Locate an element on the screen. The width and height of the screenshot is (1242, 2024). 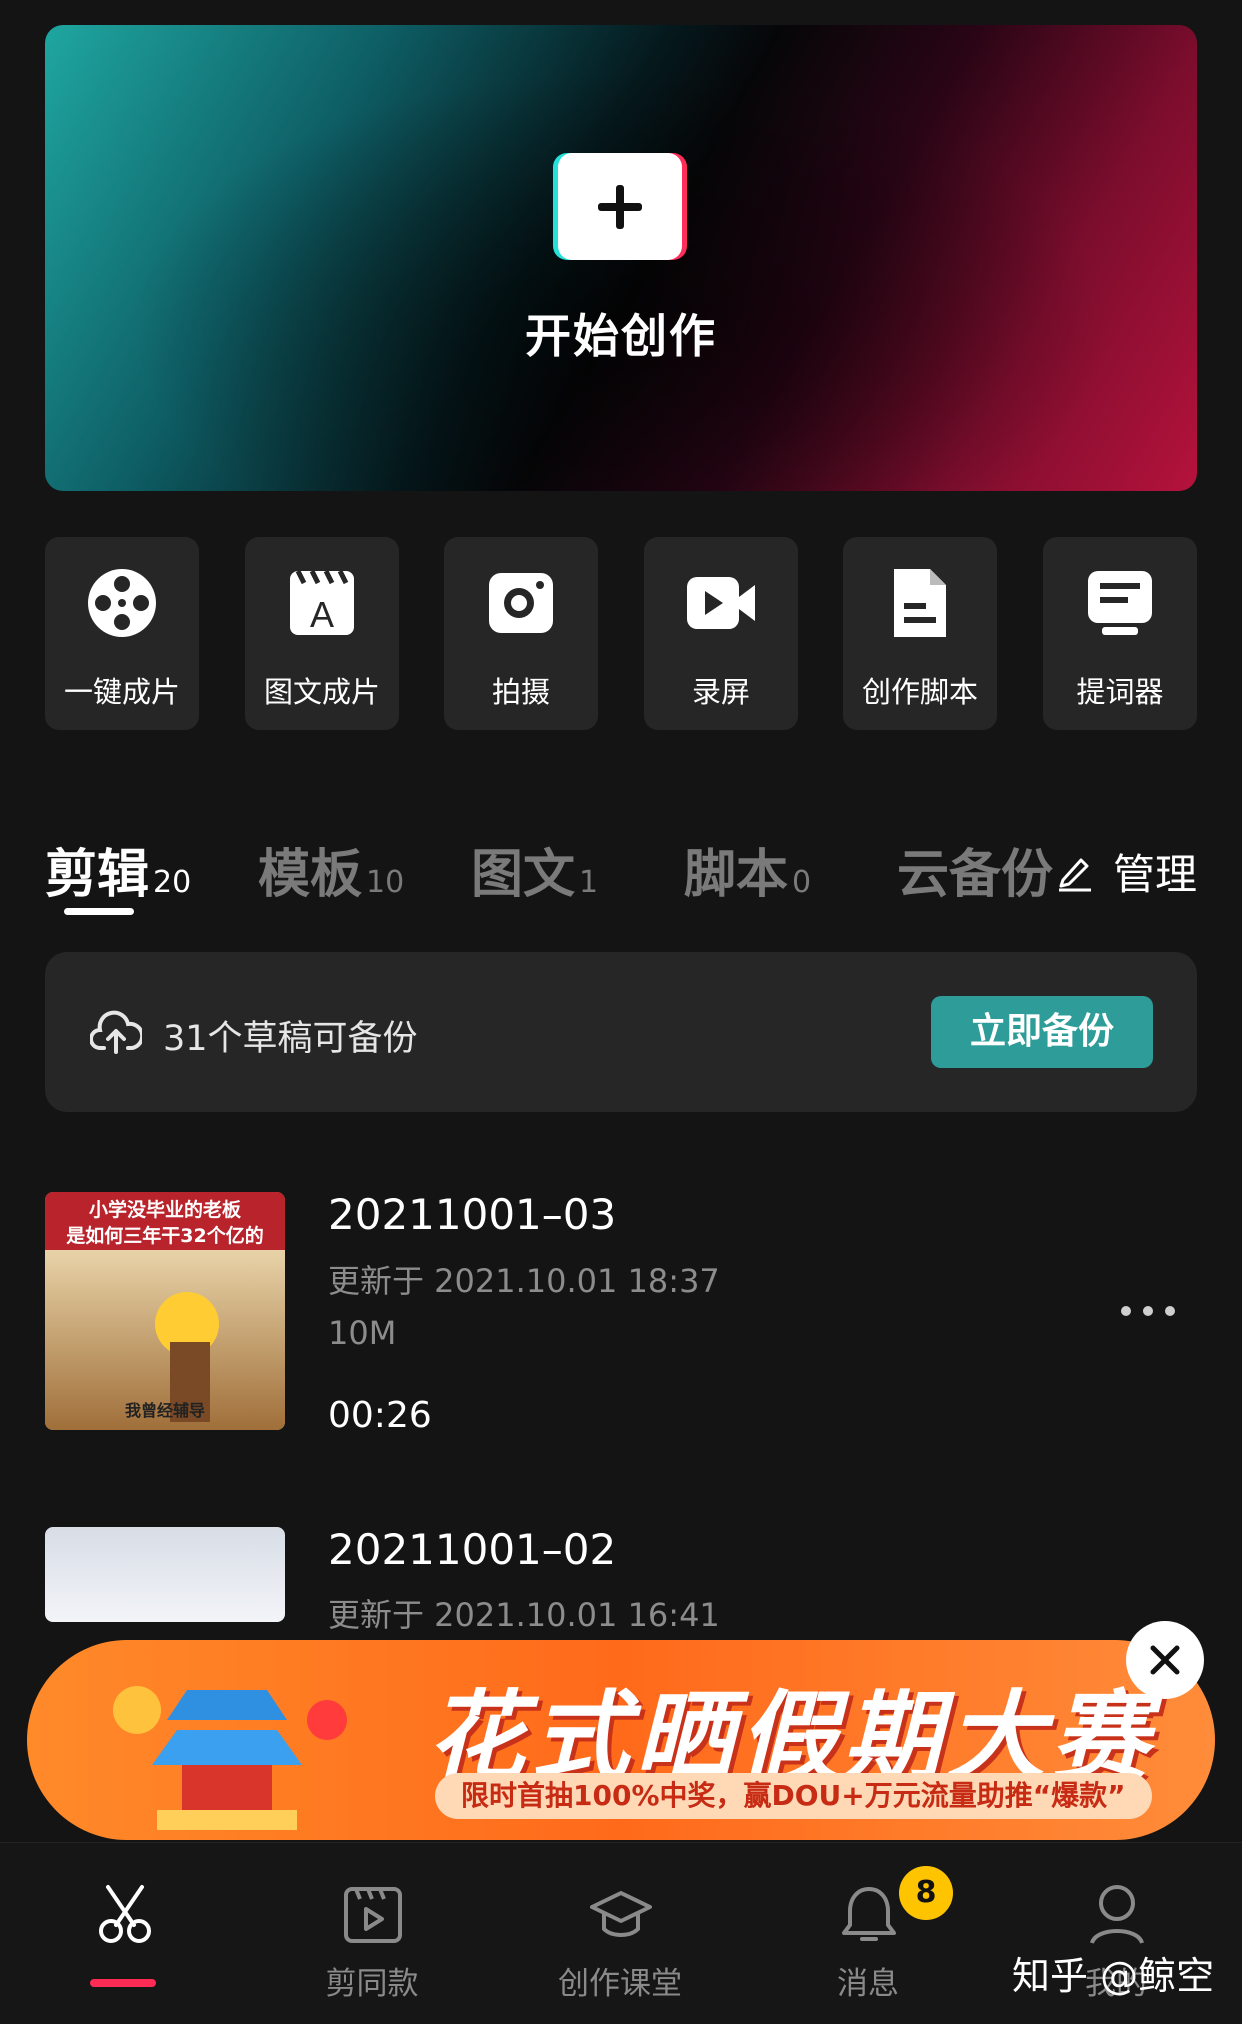
draft-updated: 更新于 2021.10.01 18:37 is located at coordinates (524, 1281).